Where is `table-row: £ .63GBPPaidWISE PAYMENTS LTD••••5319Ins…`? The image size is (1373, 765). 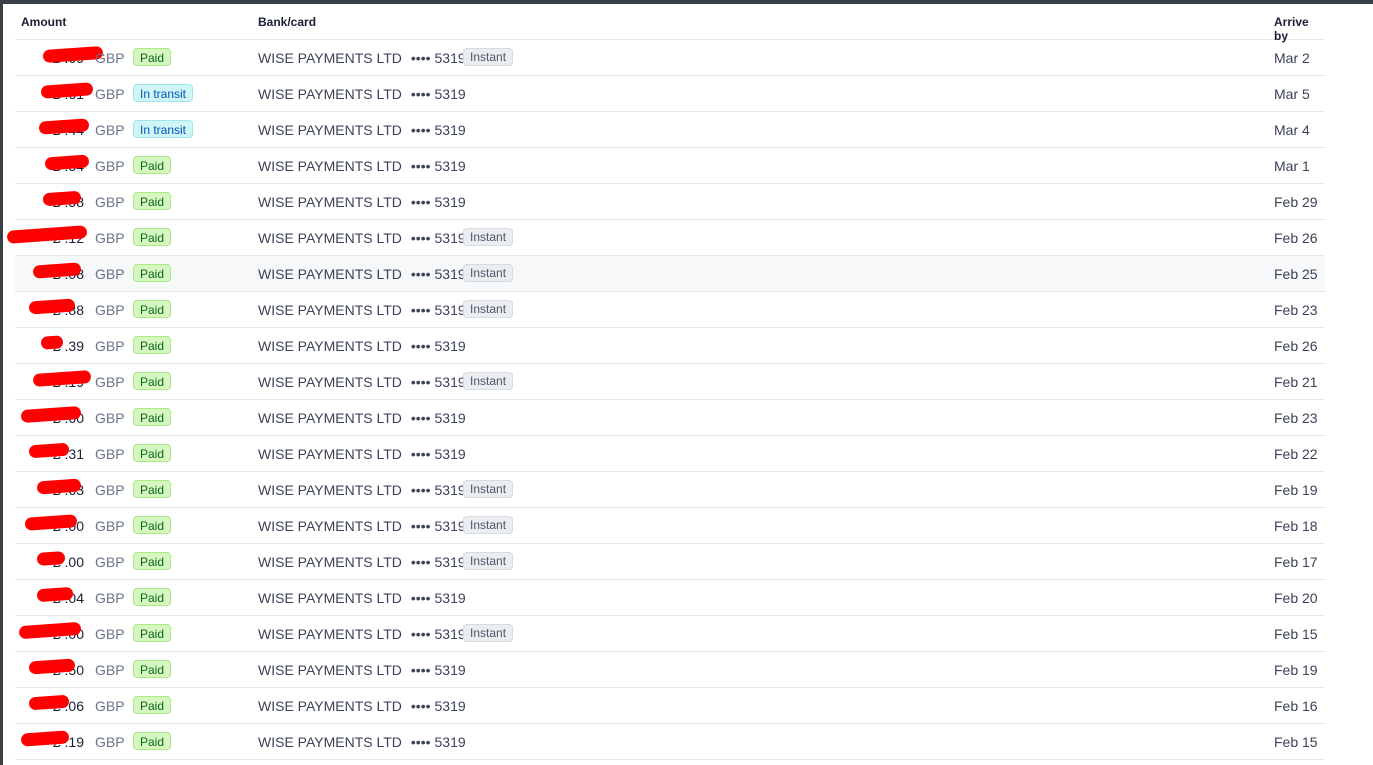 table-row: £ .63GBPPaidWISE PAYMENTS LTD••••5319Ins… is located at coordinates (670, 490).